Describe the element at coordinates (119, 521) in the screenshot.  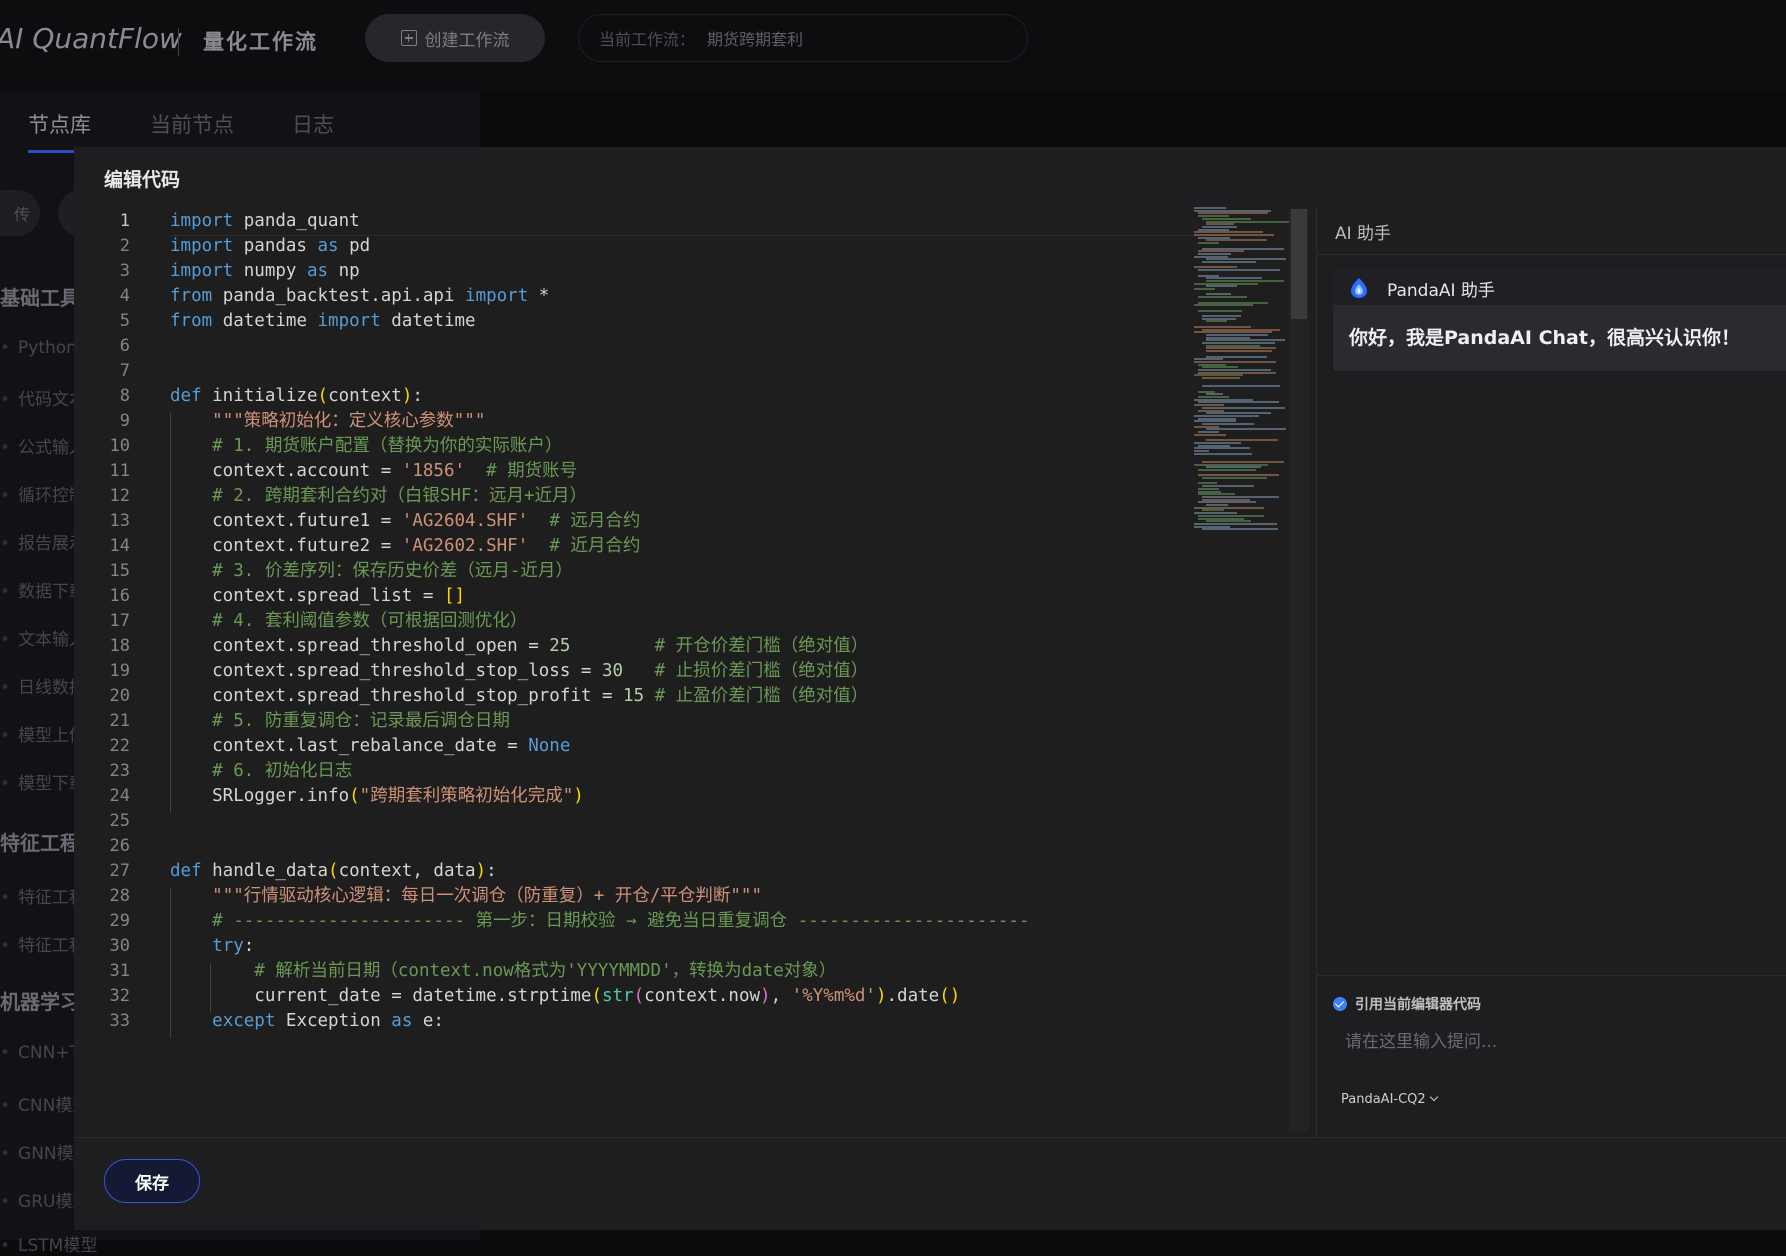
I see `line-number: 13` at that location.